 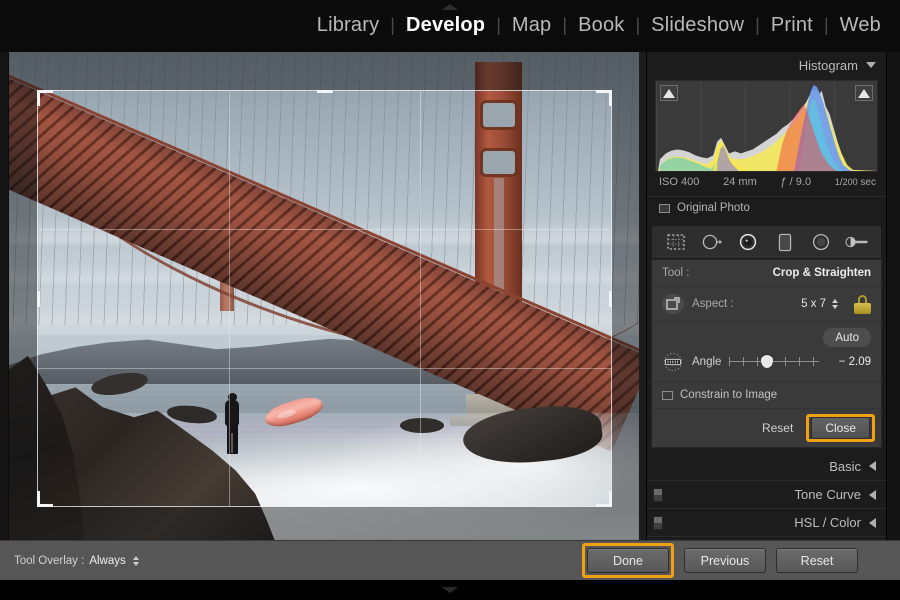 I want to click on aspect-value-group: 5 x 7, so click(x=819, y=304).